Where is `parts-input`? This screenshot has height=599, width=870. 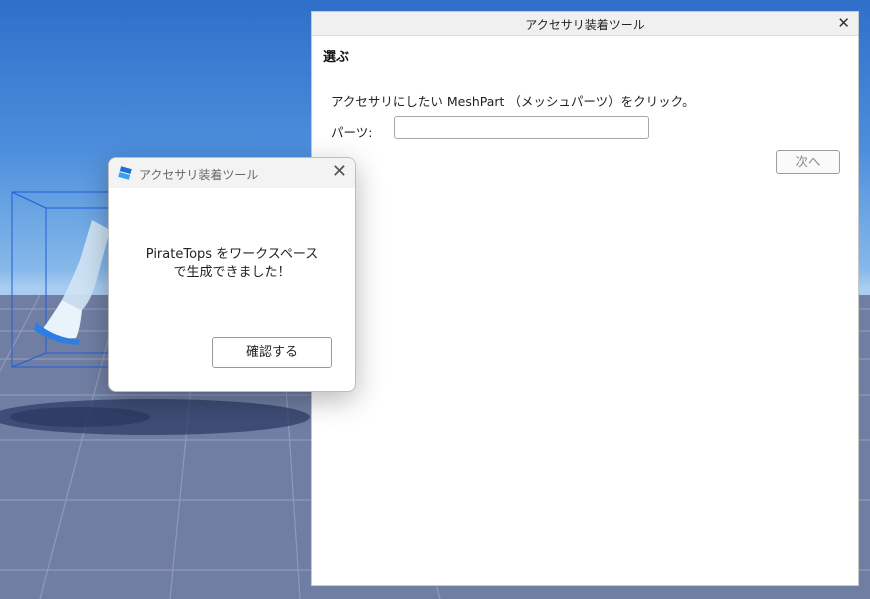
parts-input is located at coordinates (521, 127).